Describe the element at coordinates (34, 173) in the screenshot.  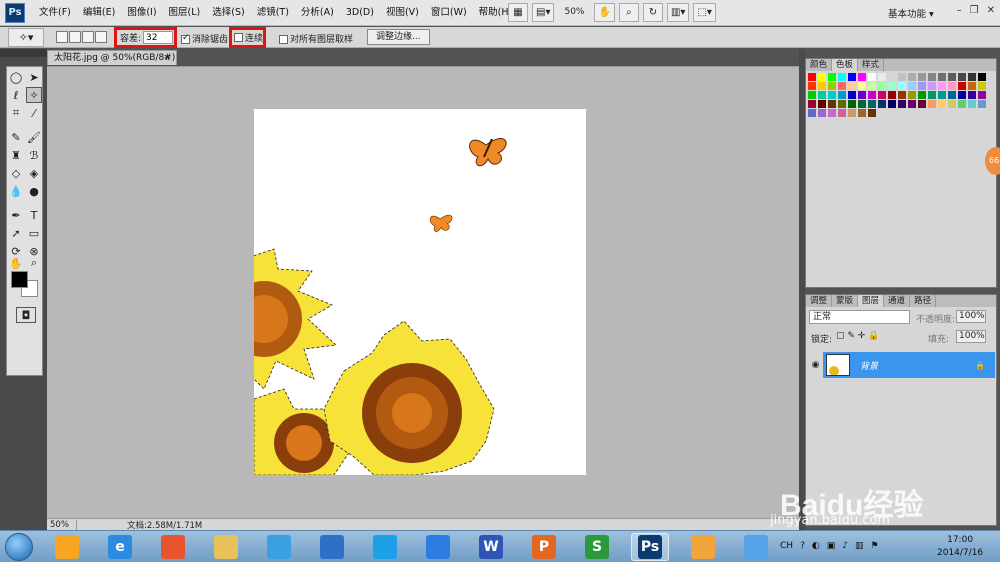
I see `paint-bucket-tool-icon: ◈` at that location.